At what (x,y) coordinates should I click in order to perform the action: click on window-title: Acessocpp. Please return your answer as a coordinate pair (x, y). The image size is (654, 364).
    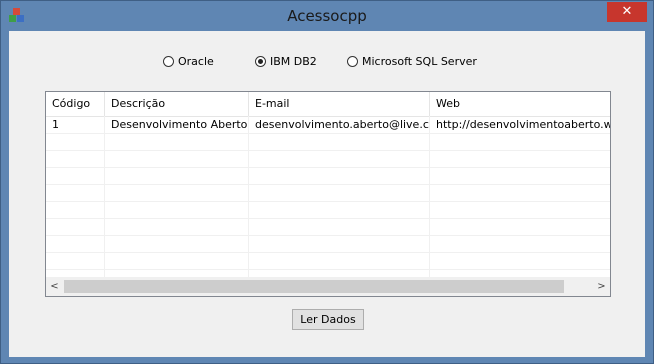
    Looking at the image, I should click on (327, 16).